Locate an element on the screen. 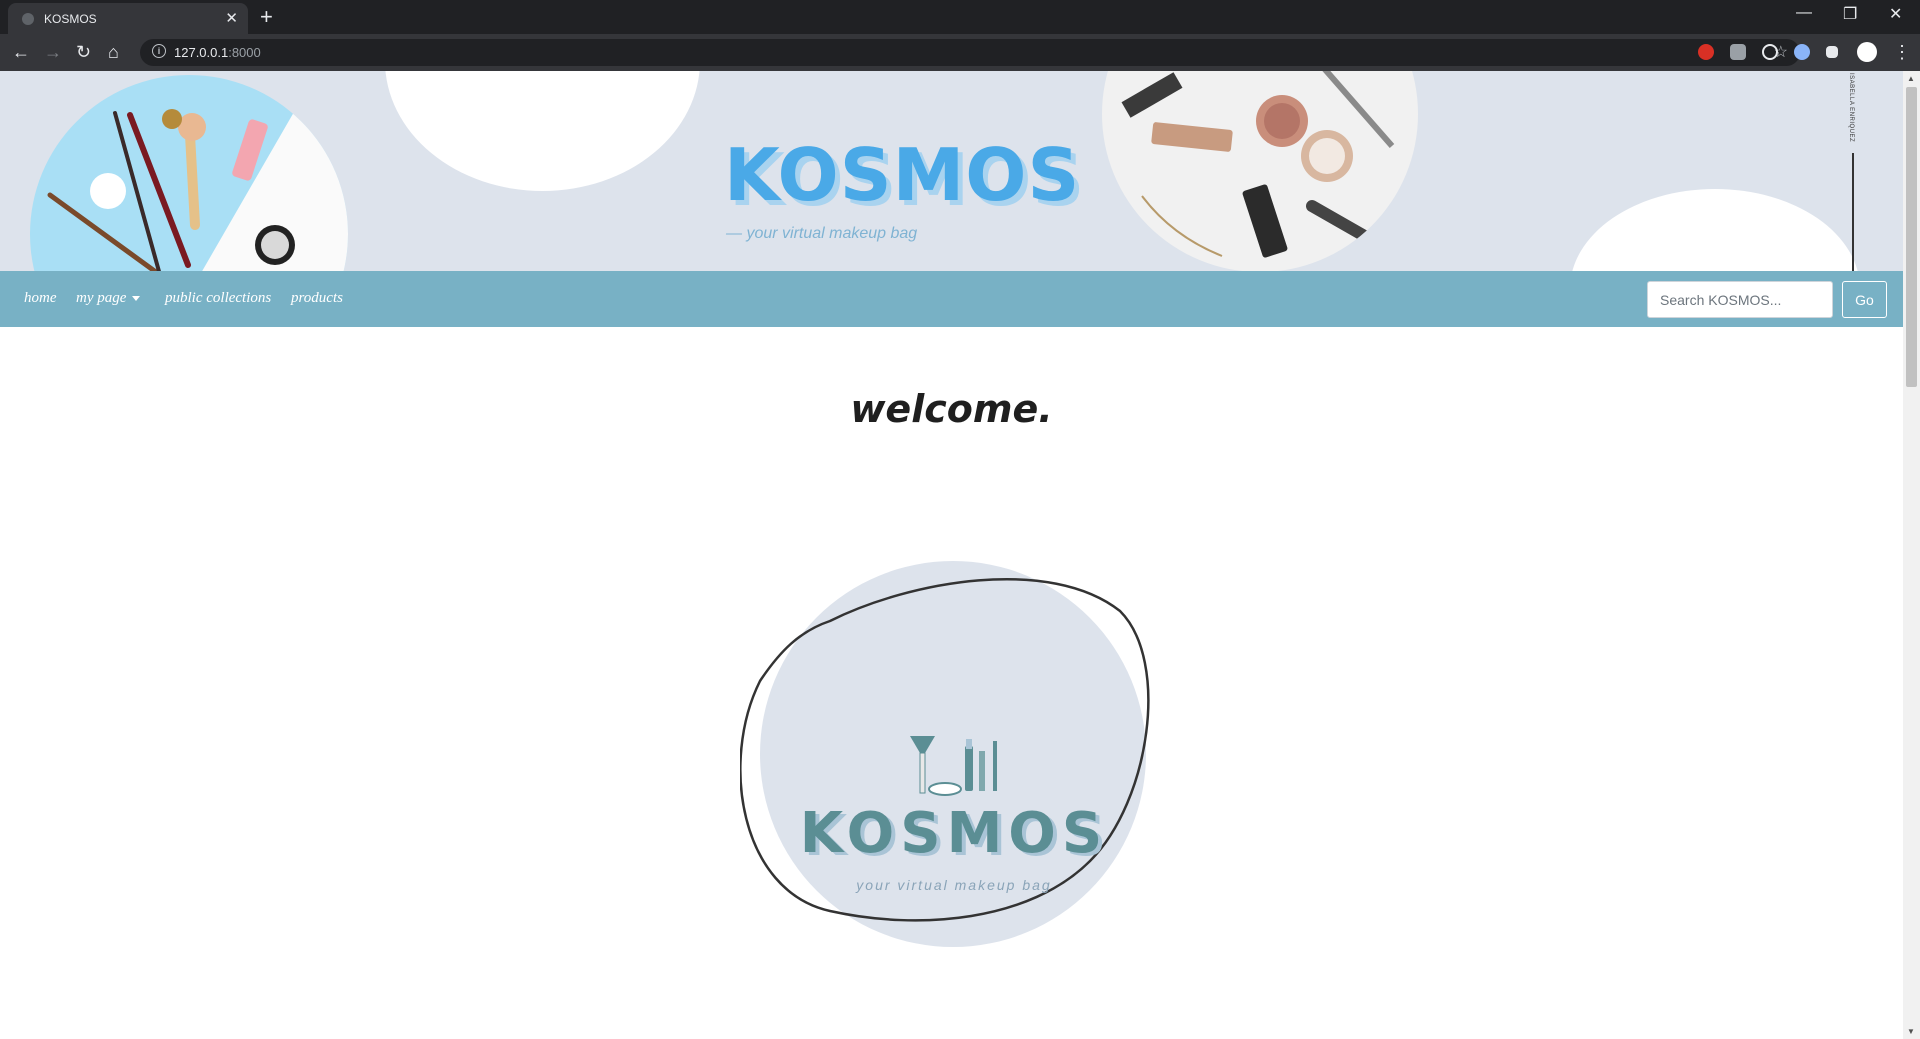 This screenshot has width=1920, height=1039. page-heading: welcome. is located at coordinates (951, 409).